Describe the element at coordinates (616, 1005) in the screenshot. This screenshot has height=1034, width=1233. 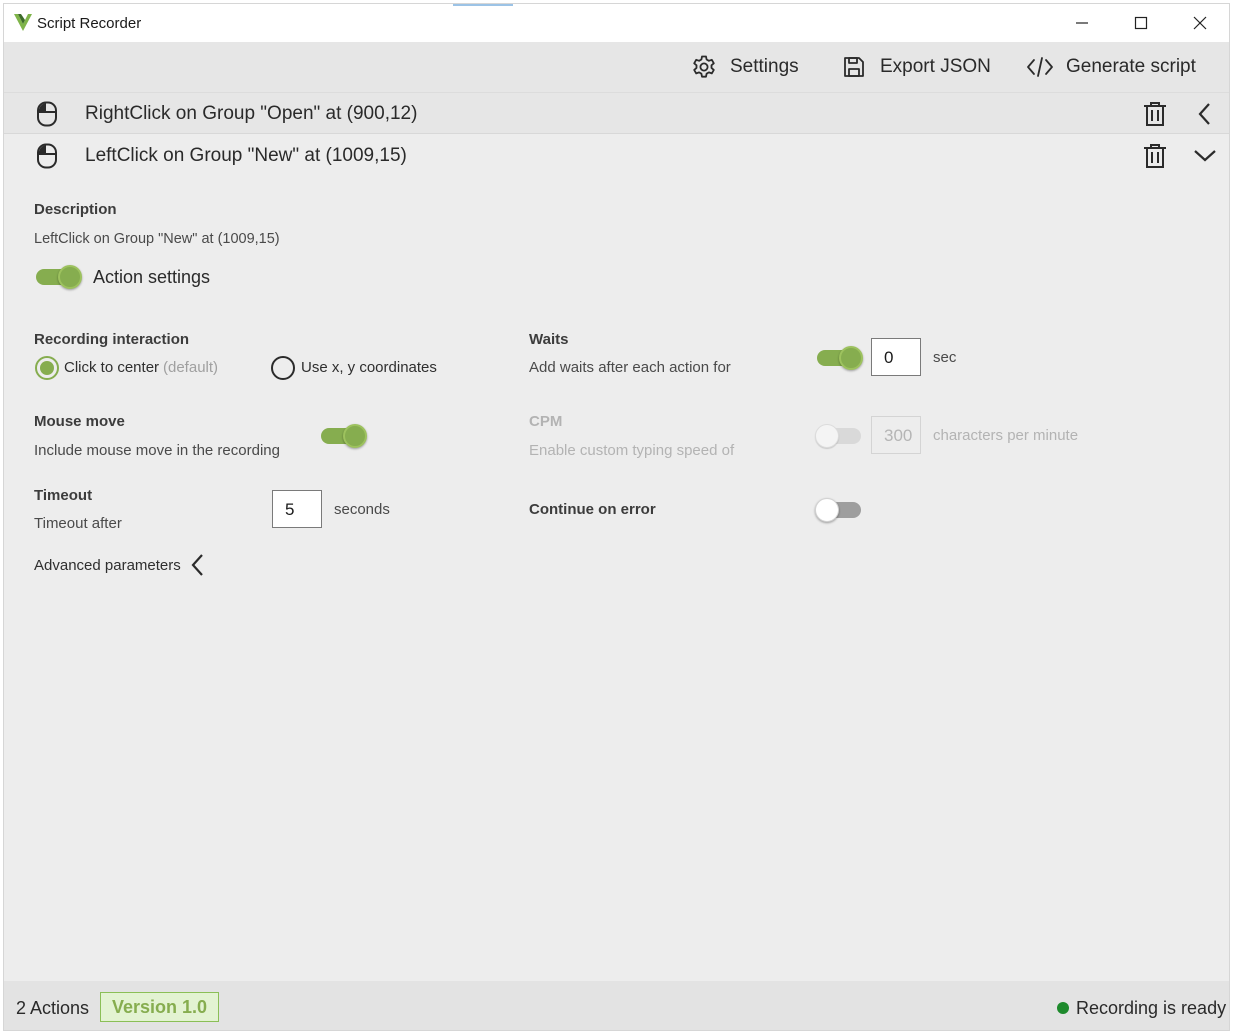
I see `status-bar: 2 Actions Version 1.0 Recording is ready` at that location.